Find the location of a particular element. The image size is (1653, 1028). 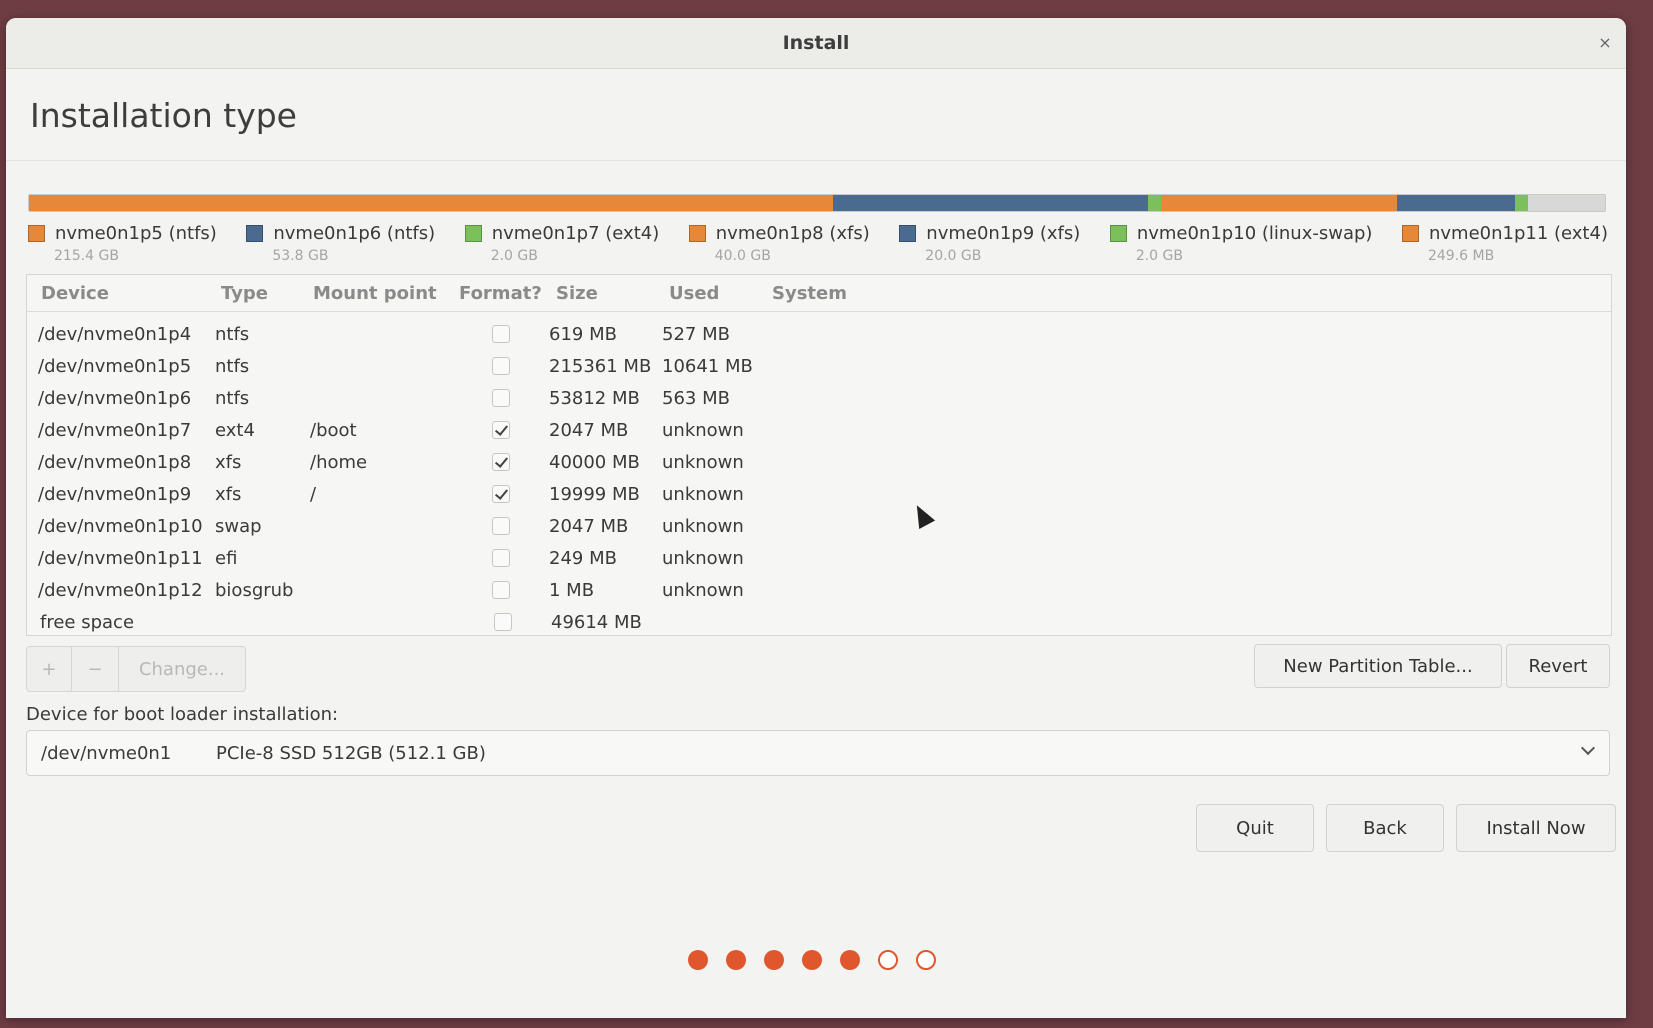

bootloader-device-description: PCIe-8 SSD 512GB (512.1 GB) is located at coordinates (351, 753).